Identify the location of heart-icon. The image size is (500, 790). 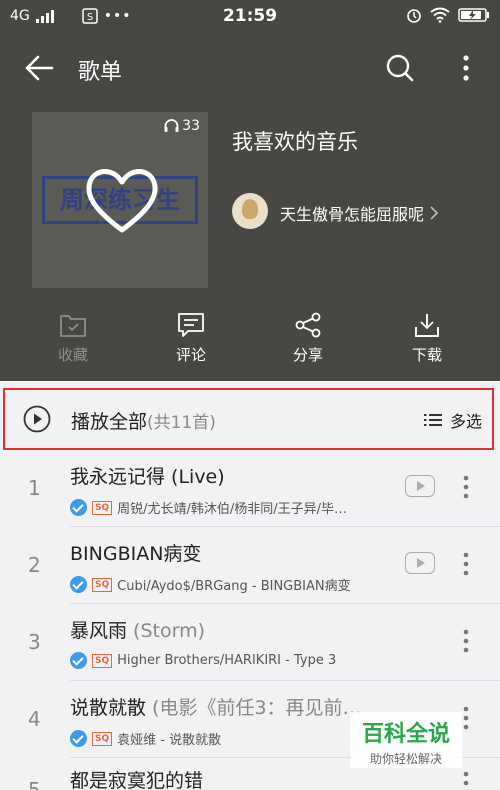
(122, 201).